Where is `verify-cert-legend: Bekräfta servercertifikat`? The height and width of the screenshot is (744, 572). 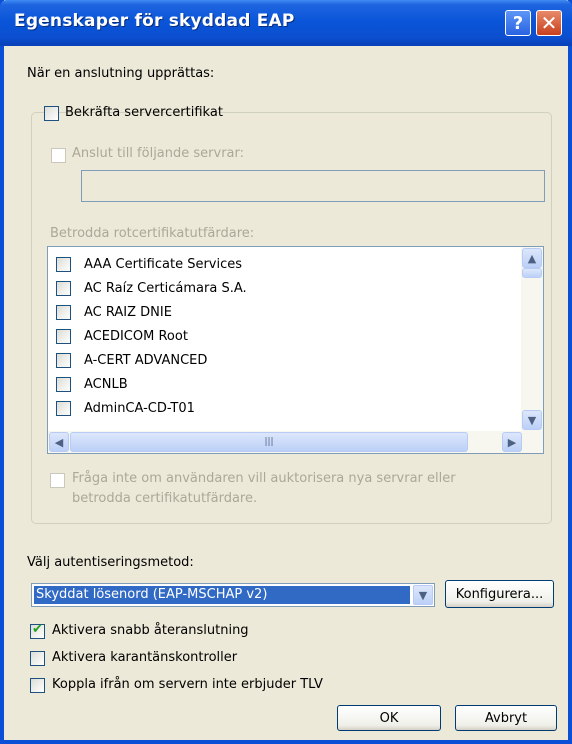 verify-cert-legend: Bekräfta servercertifikat is located at coordinates (133, 114).